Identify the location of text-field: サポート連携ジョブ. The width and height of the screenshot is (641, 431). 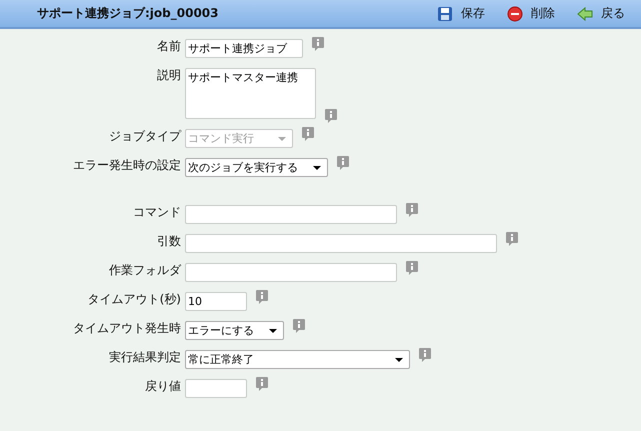
(244, 48).